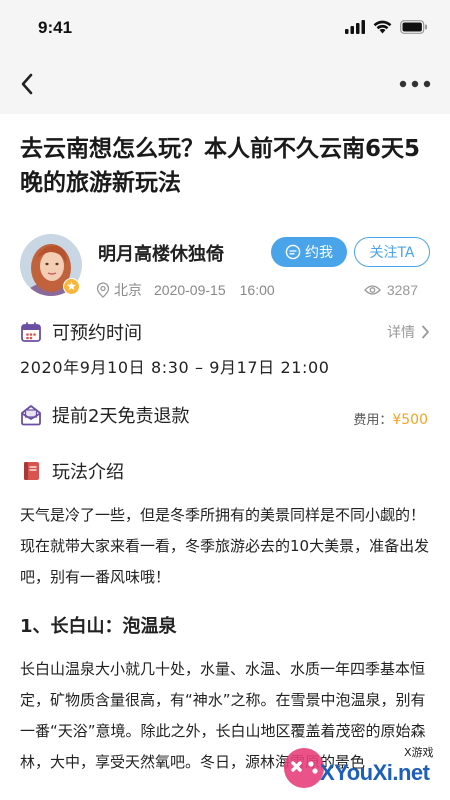  I want to click on intro-section-head: 玩法介绍, so click(72, 471).